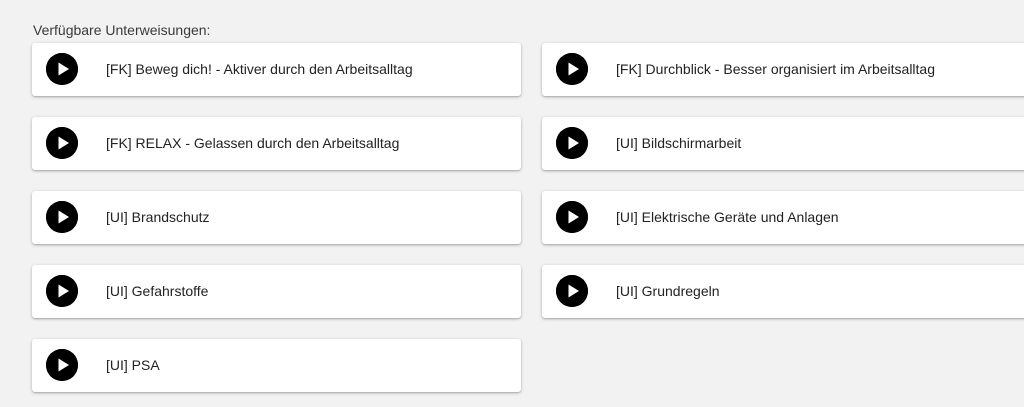 The width and height of the screenshot is (1024, 407). Describe the element at coordinates (158, 217) in the screenshot. I see `instruction-label: [UI] Brandschutz` at that location.